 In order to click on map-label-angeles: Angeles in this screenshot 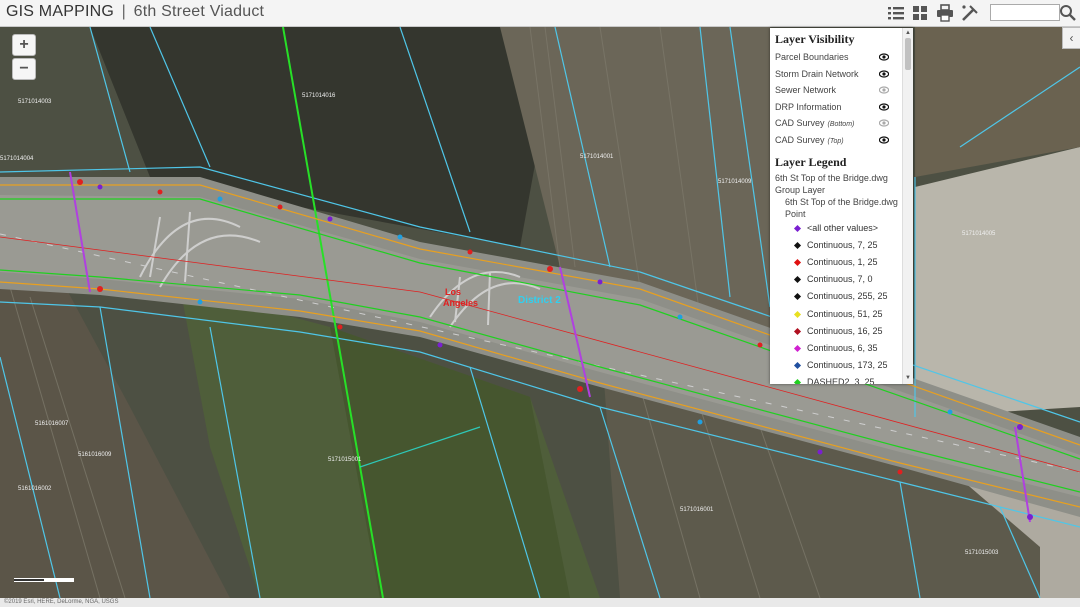, I will do `click(460, 303)`.